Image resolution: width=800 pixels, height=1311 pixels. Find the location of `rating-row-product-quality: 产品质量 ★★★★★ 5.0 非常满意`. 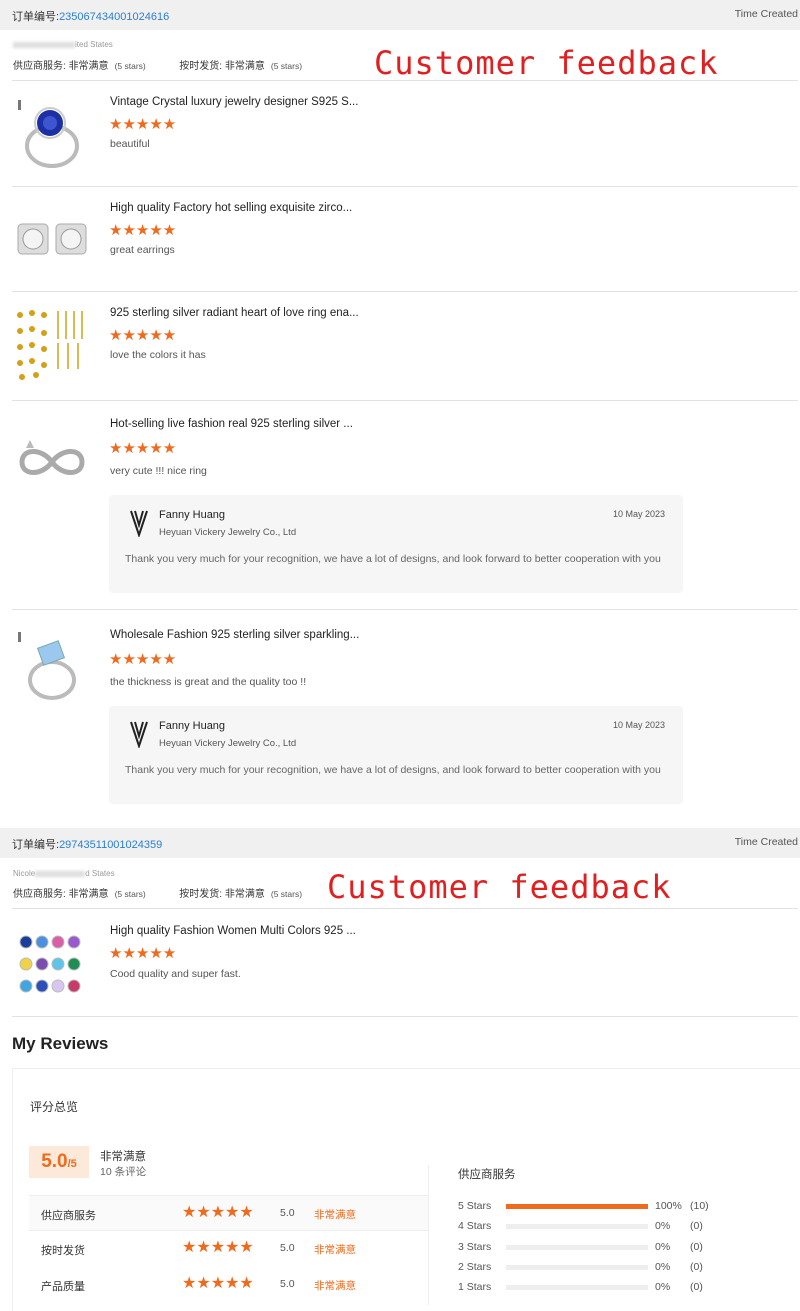

rating-row-product-quality: 产品质量 ★★★★★ 5.0 非常满意 is located at coordinates (198, 1284).